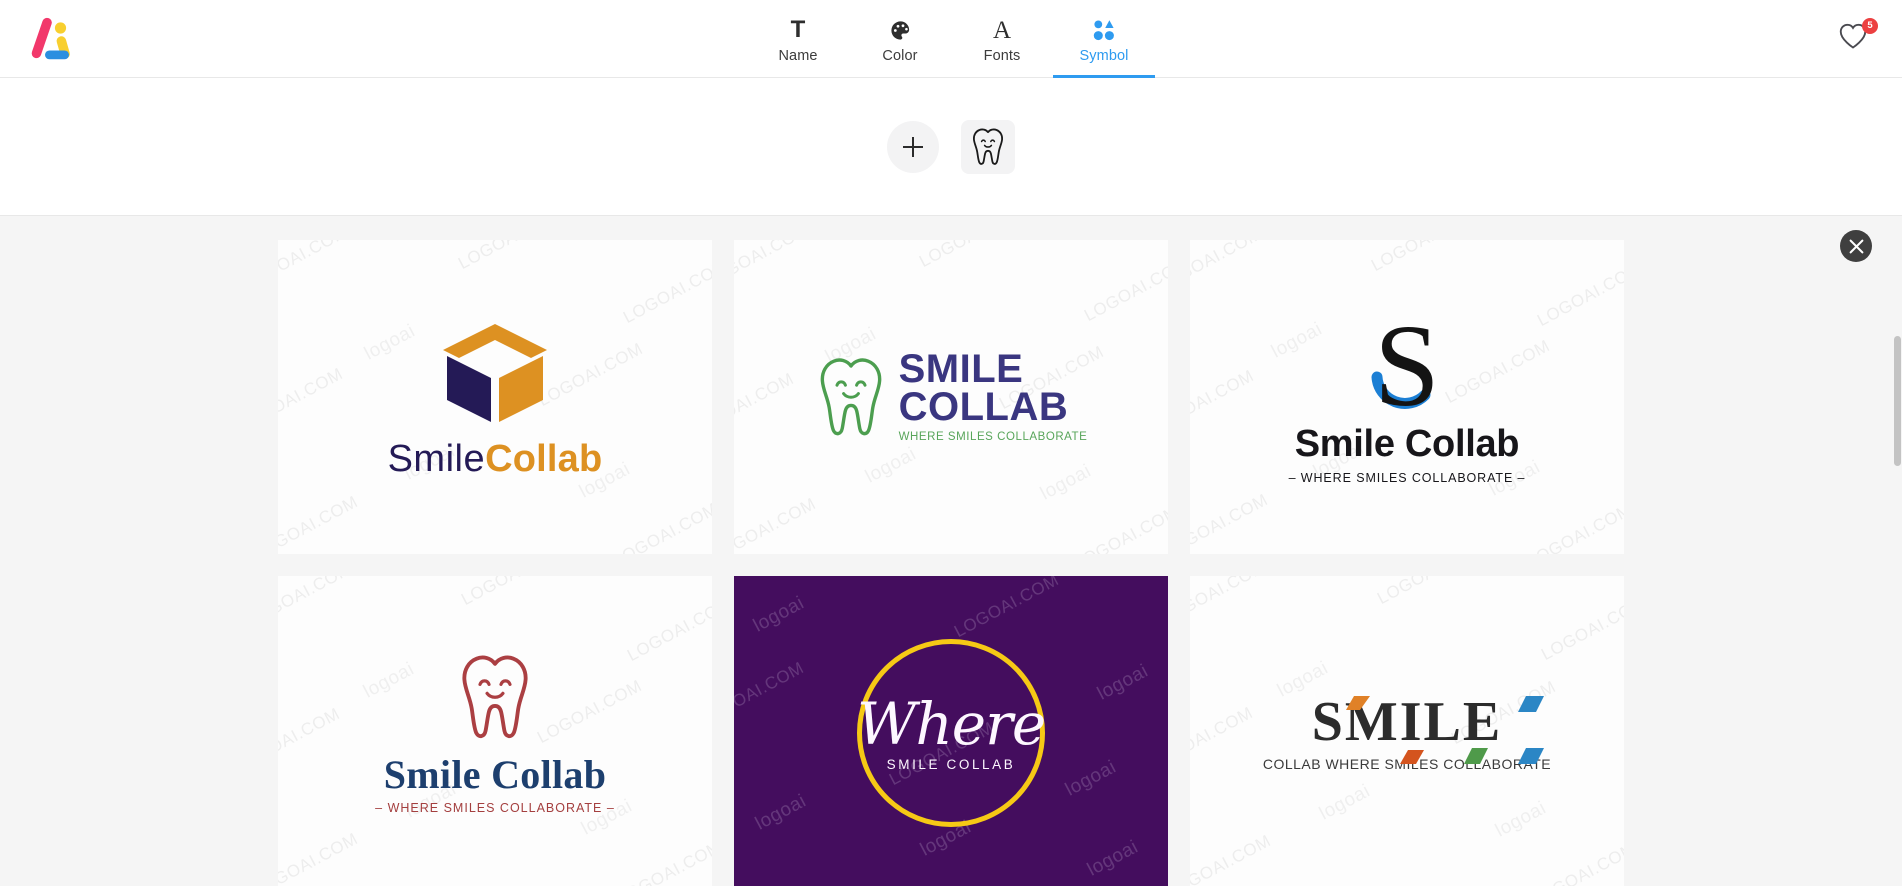 Image resolution: width=1902 pixels, height=886 pixels. I want to click on palette-icon, so click(900, 30).